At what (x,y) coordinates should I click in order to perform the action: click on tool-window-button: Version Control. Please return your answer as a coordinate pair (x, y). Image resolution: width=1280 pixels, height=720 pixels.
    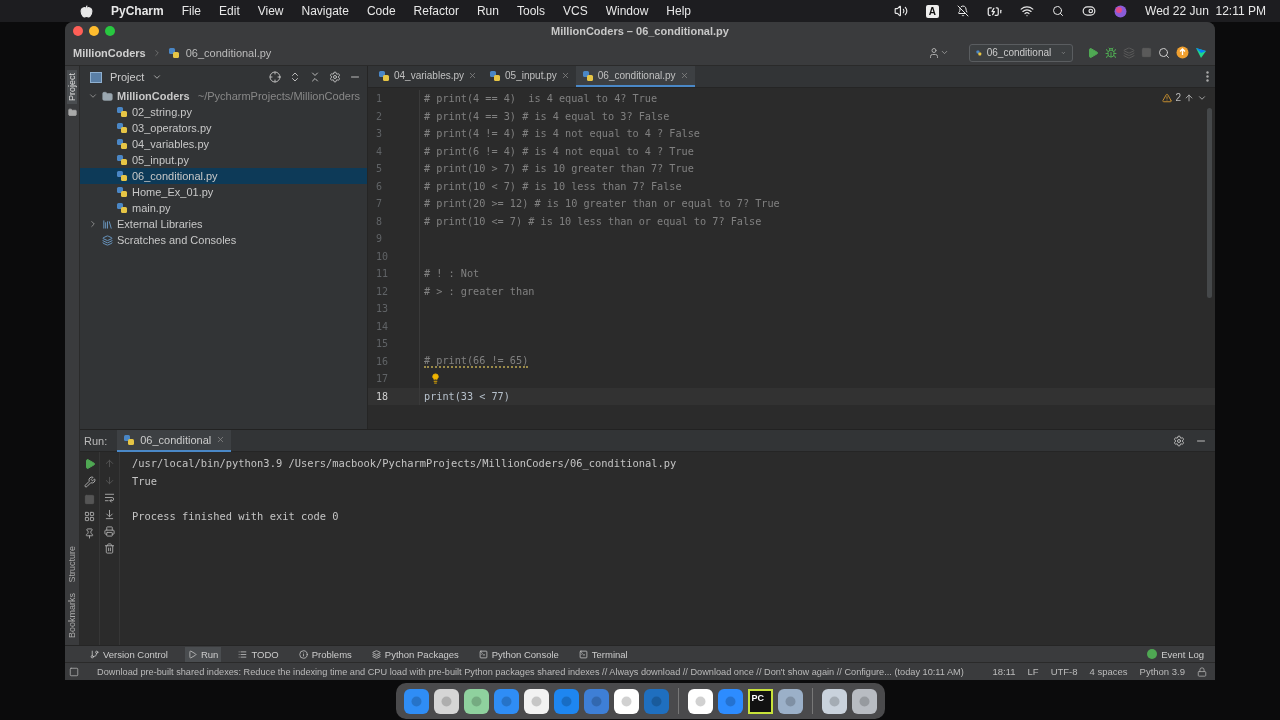
    Looking at the image, I should click on (129, 654).